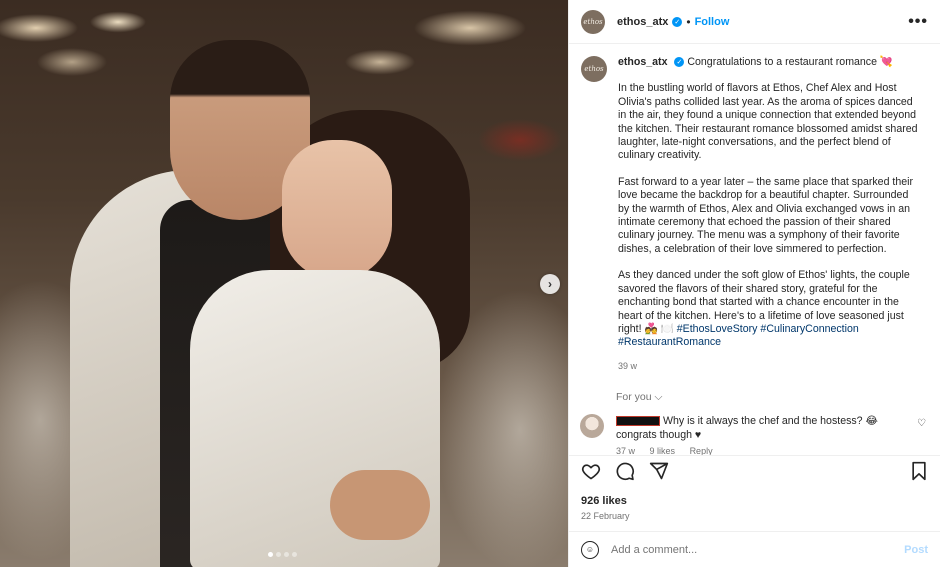 The height and width of the screenshot is (567, 940). Describe the element at coordinates (282, 554) in the screenshot. I see `carousel-dots` at that location.